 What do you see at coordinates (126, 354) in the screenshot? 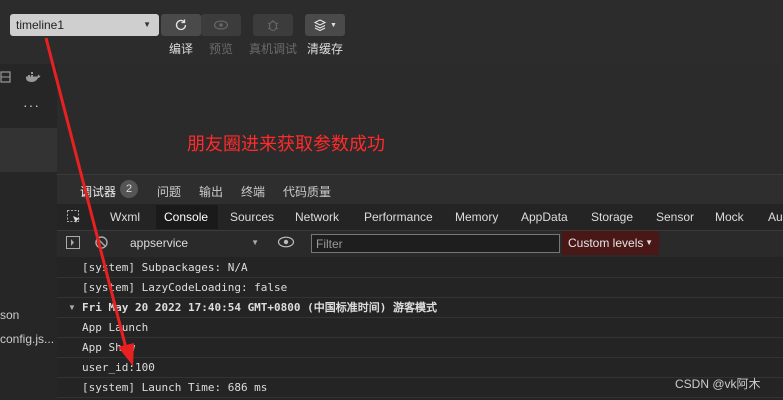
I see `arrow-head` at bounding box center [126, 354].